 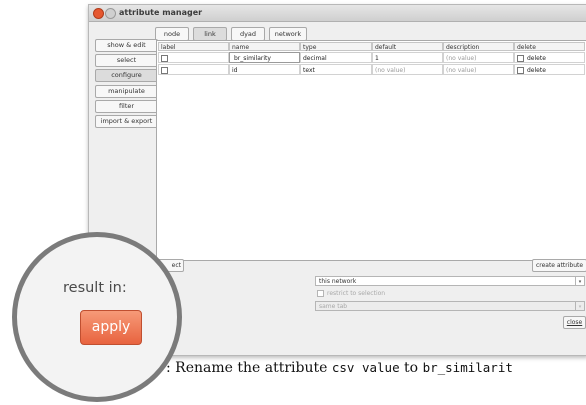 What do you see at coordinates (333, 306) in the screenshot?
I see `output-select-value: same tab` at bounding box center [333, 306].